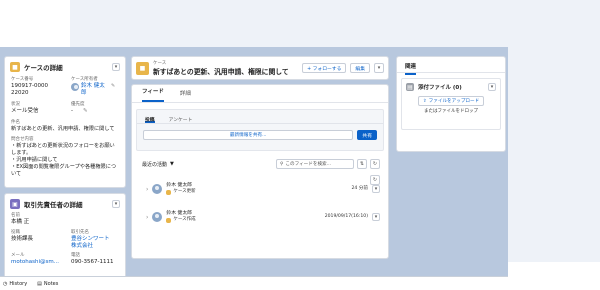 The image size is (600, 290). What do you see at coordinates (172, 164) in the screenshot?
I see `caret-down-icon: ▼` at bounding box center [172, 164].